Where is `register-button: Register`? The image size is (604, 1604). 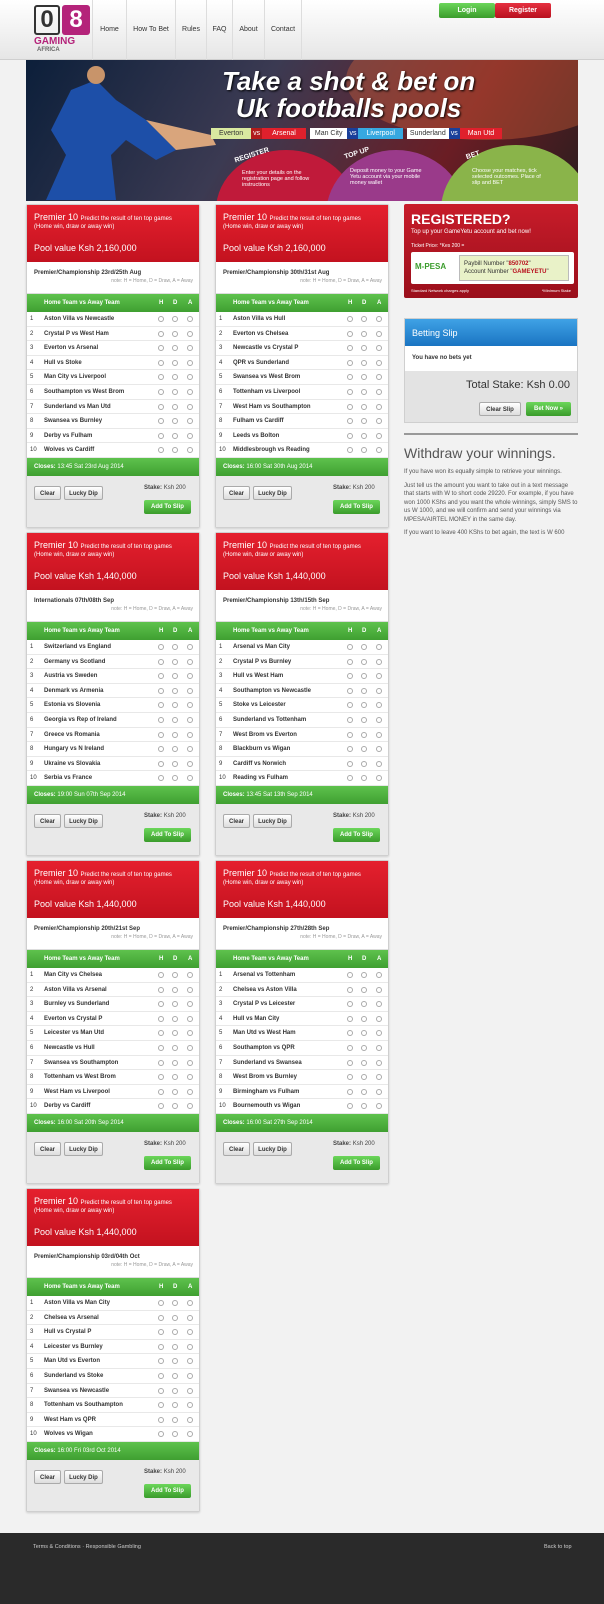 register-button: Register is located at coordinates (523, 10).